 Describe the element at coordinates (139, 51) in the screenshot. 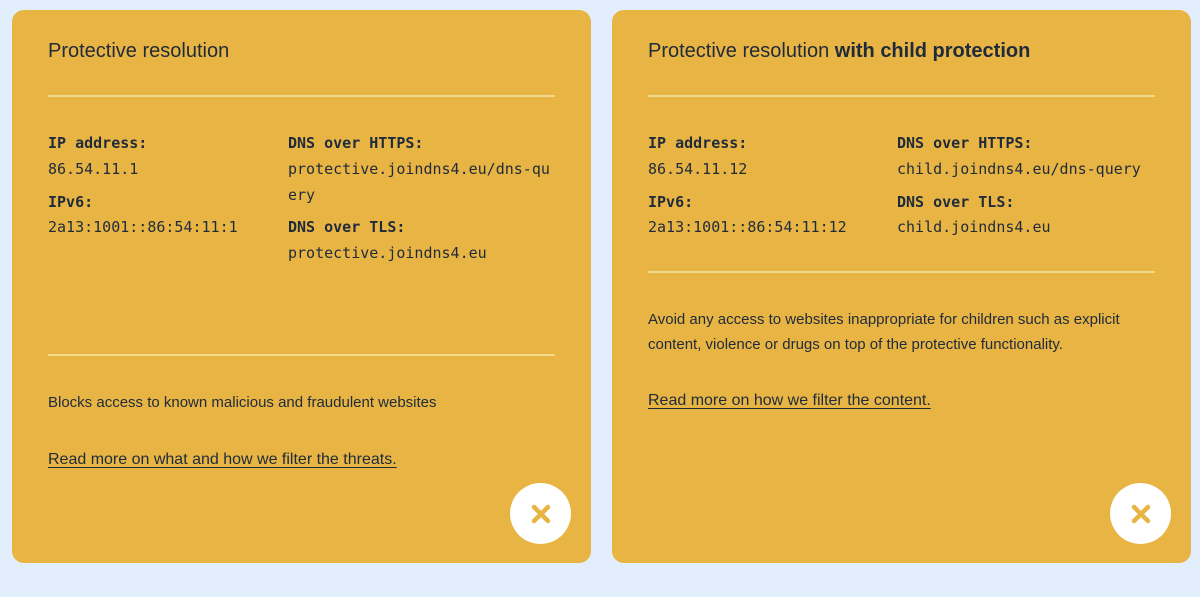

I see `card-title: Protective resolution` at that location.